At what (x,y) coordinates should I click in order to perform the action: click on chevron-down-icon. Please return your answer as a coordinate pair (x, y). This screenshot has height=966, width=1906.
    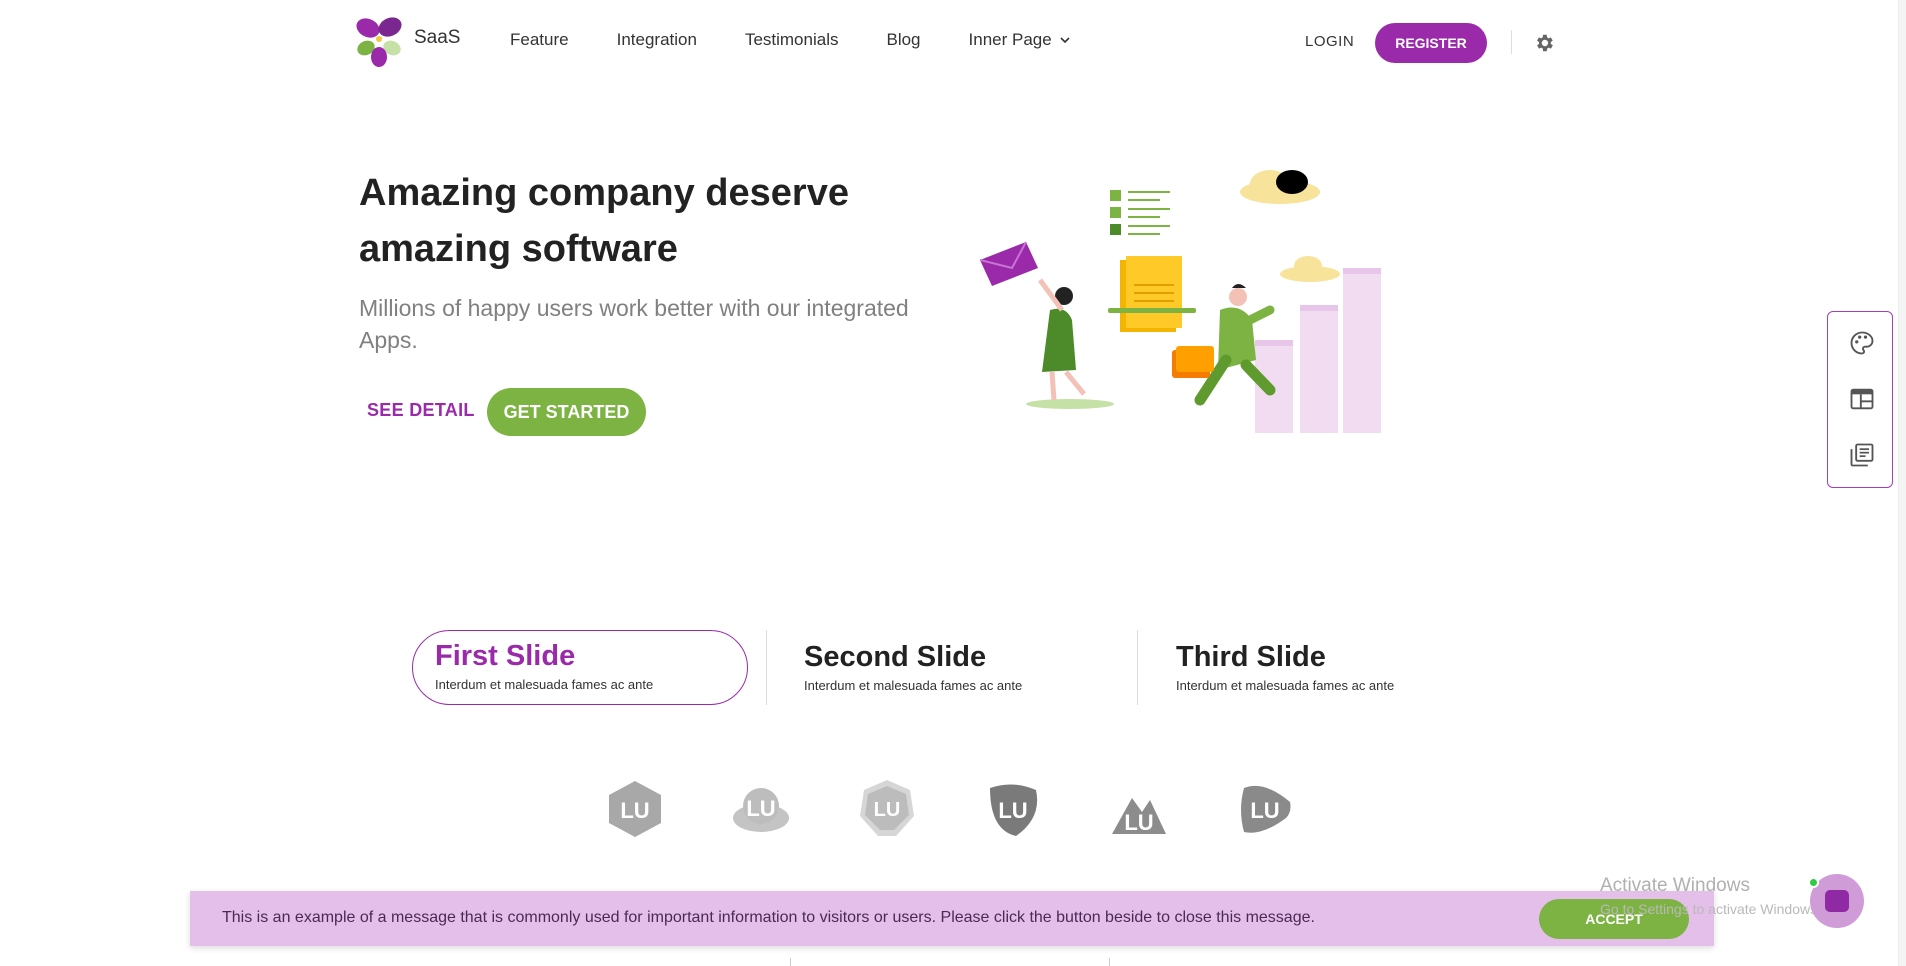
    Looking at the image, I should click on (1065, 40).